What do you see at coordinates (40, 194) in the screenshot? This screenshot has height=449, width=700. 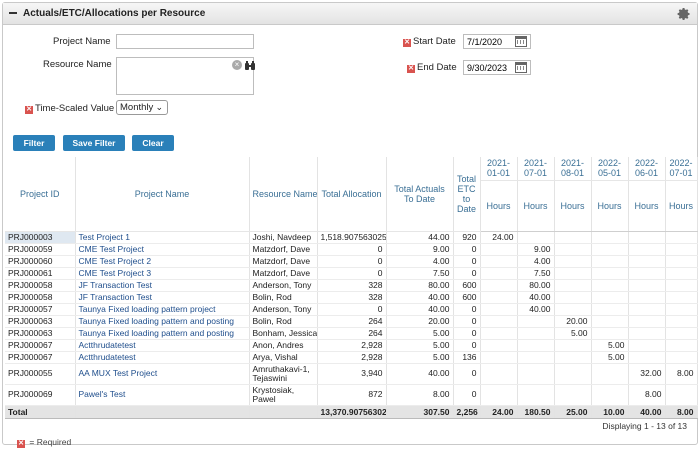 I see `col-project-id: Project ID` at bounding box center [40, 194].